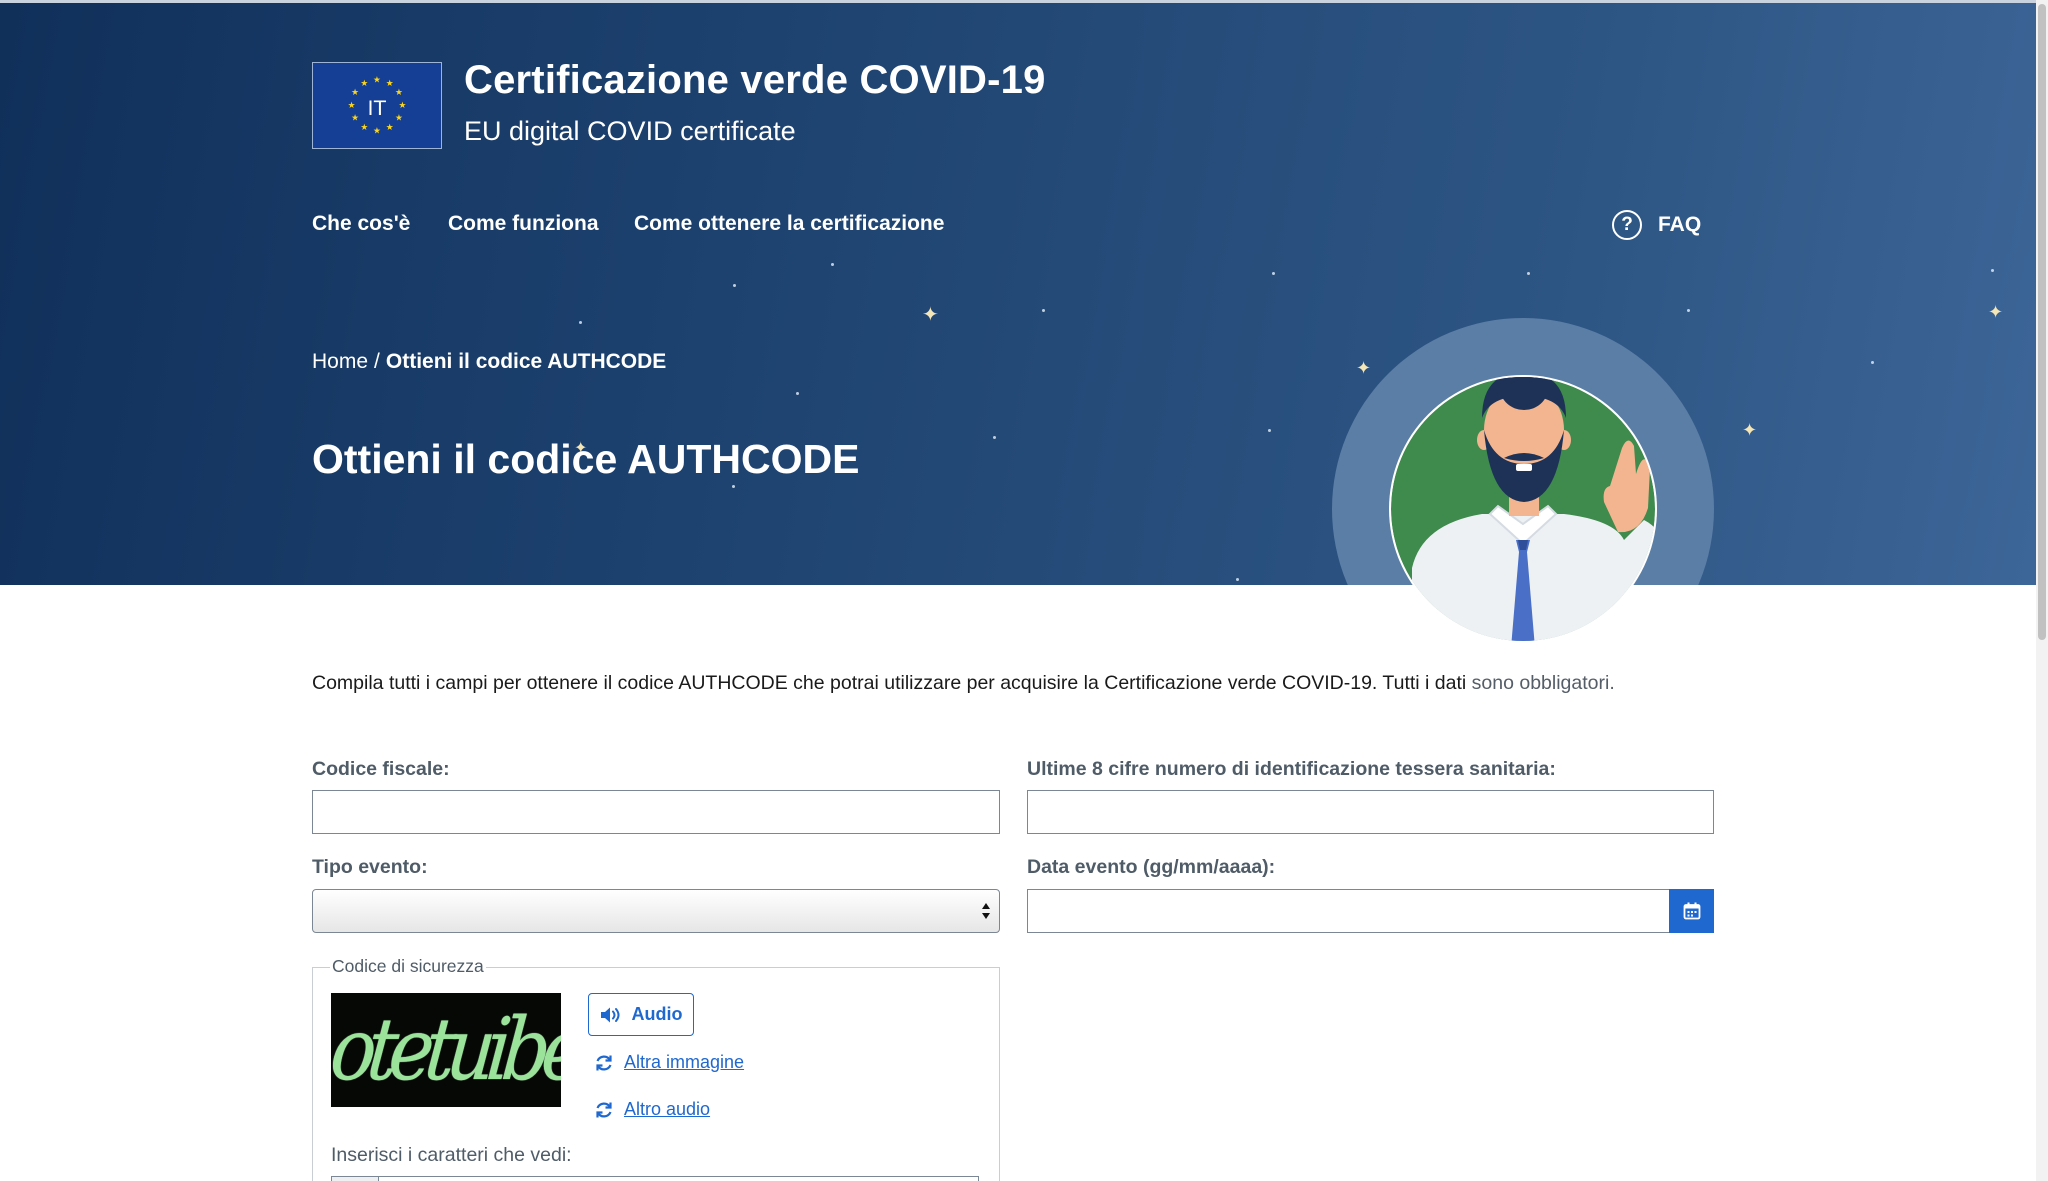 The image size is (2048, 1181). I want to click on tessera-sanitaria-input, so click(1370, 812).